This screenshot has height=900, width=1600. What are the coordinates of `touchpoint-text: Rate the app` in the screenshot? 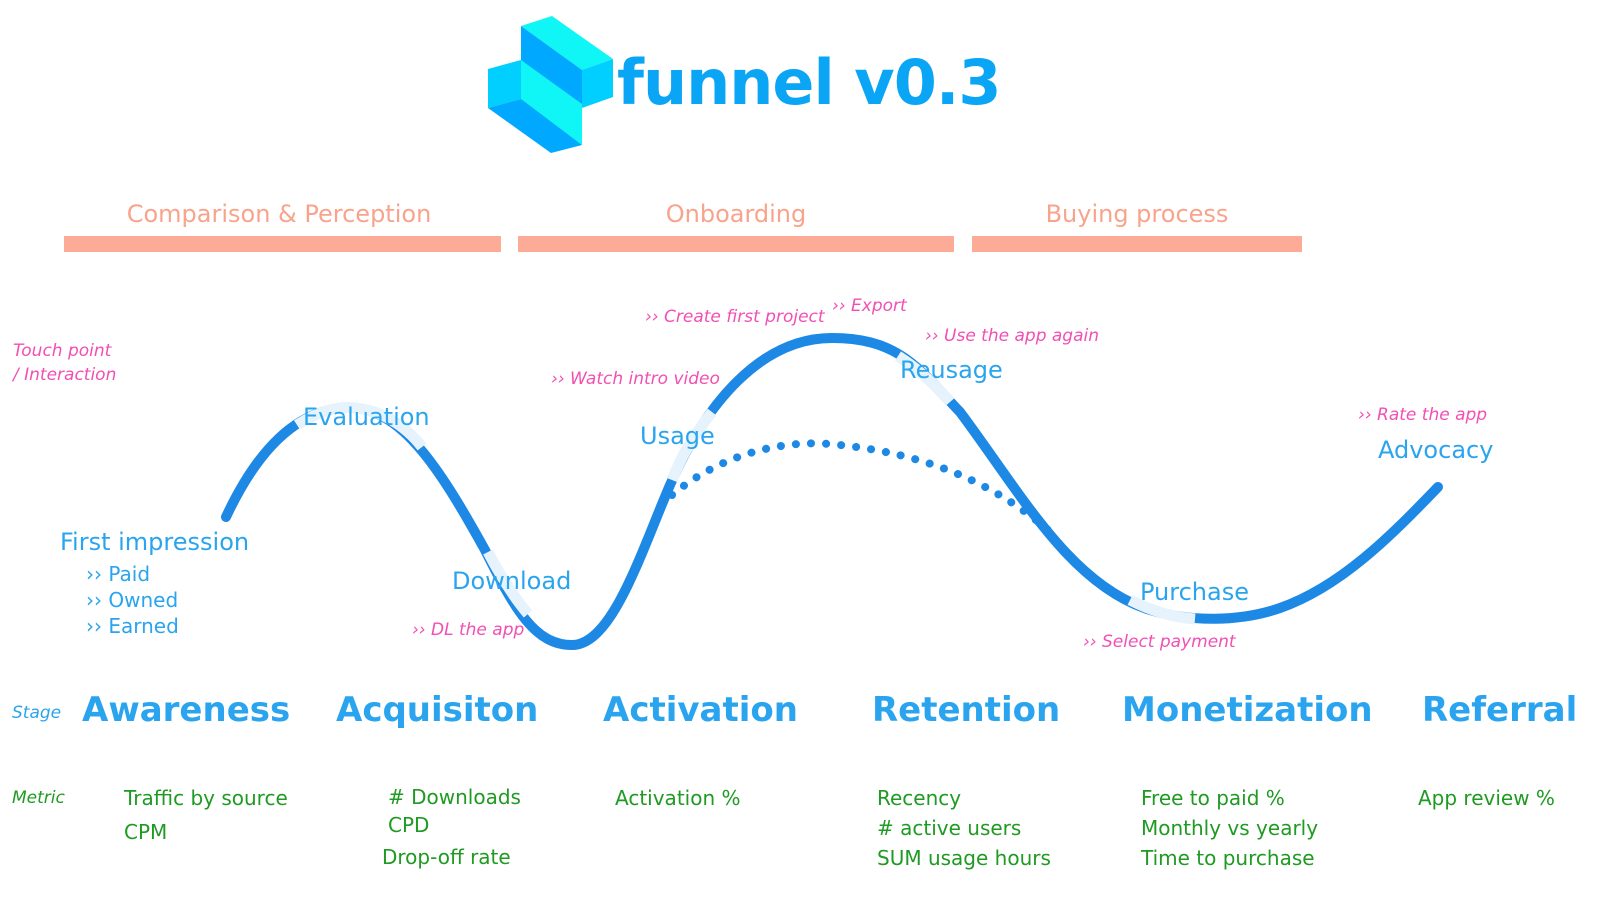 It's located at (1432, 415).